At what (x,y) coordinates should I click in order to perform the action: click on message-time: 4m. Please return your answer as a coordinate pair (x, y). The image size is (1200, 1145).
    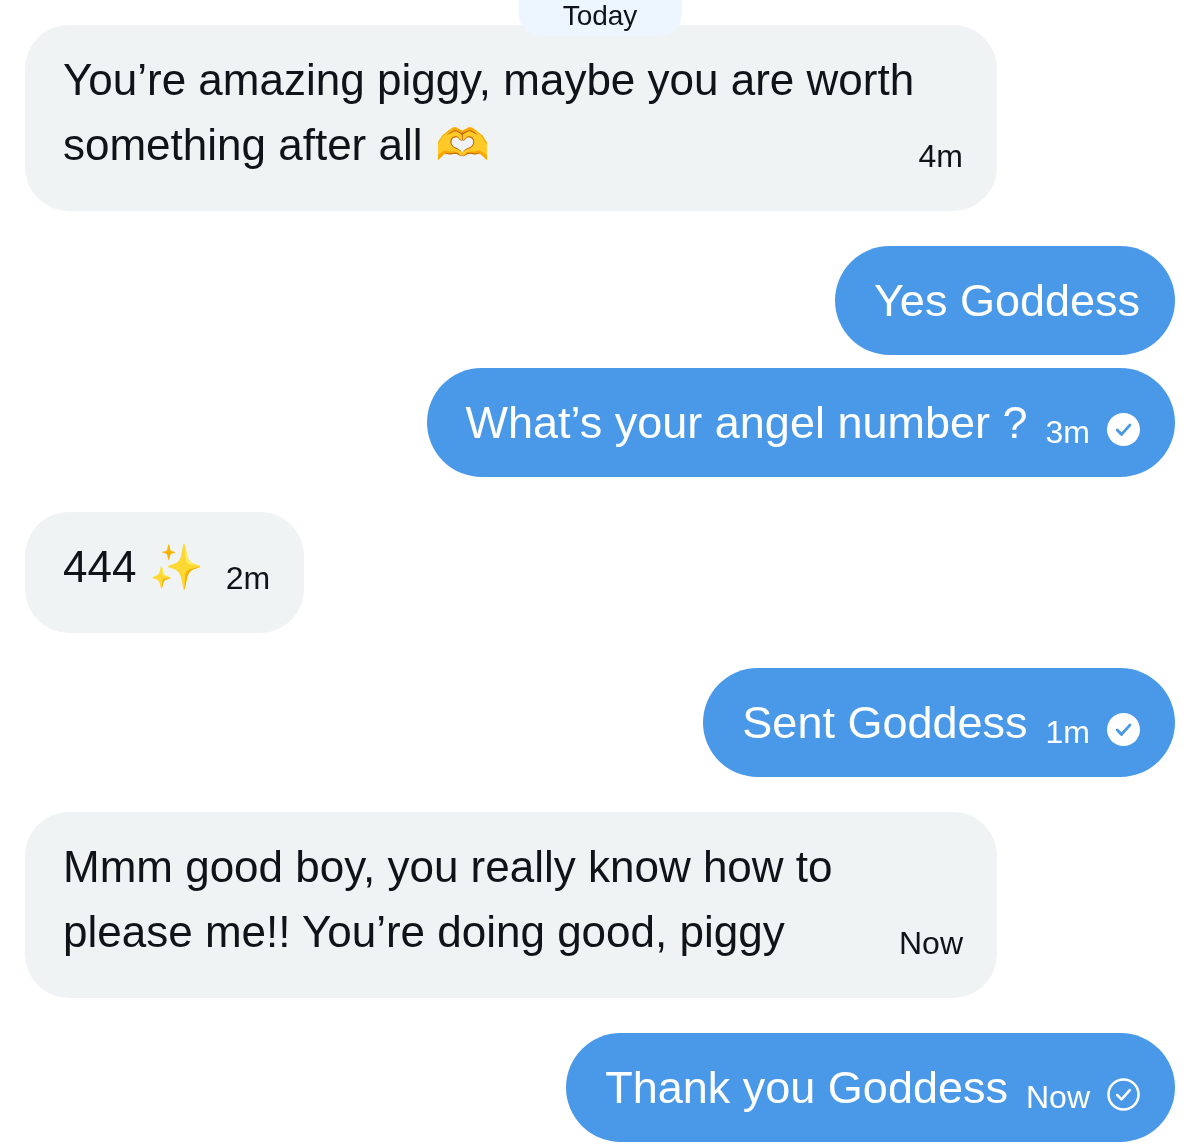
    Looking at the image, I should click on (940, 156).